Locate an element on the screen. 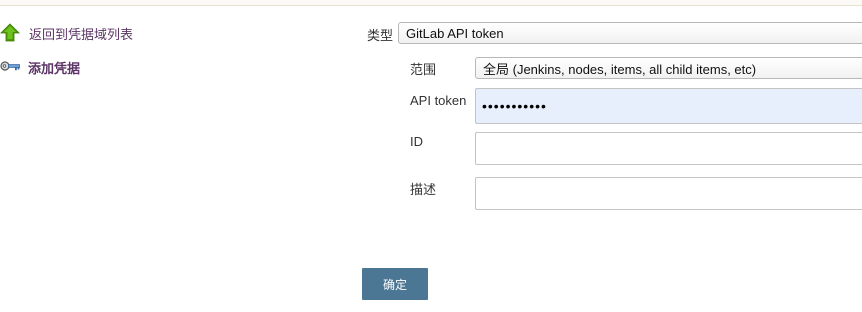  api-token-label: API token is located at coordinates (438, 100).